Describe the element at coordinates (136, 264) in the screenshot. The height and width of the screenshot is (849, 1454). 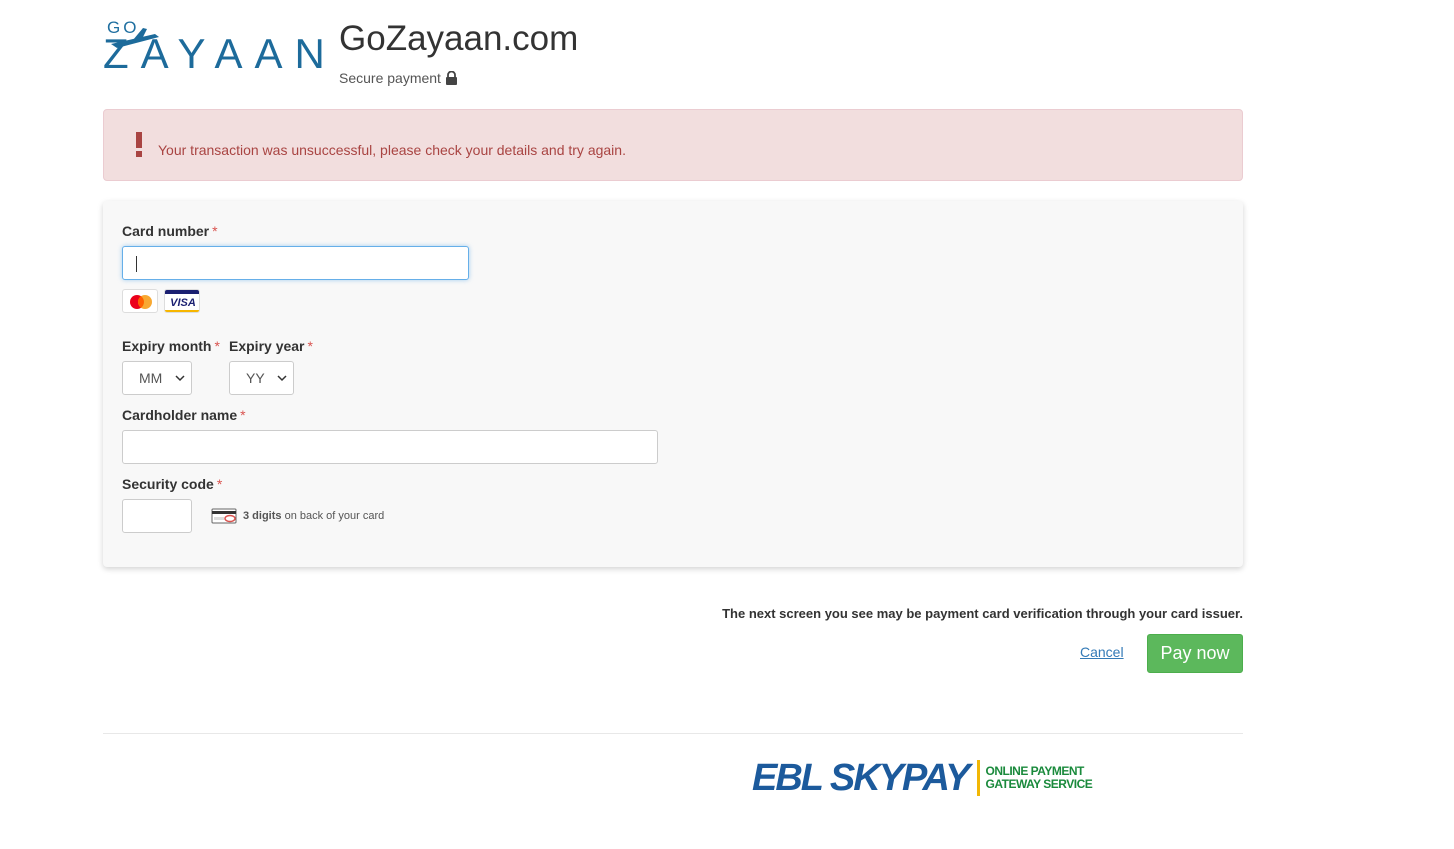
I see `text-caret` at that location.